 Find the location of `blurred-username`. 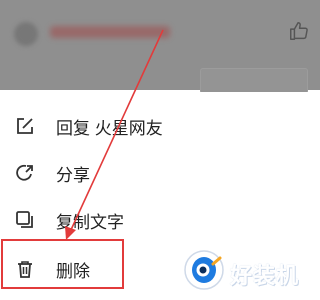

blurred-username is located at coordinates (110, 32).